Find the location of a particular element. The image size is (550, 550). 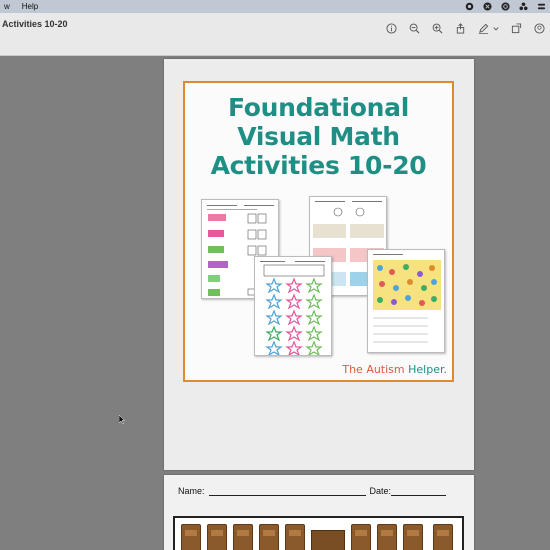

mouse-cursor-icon is located at coordinates (122, 419).